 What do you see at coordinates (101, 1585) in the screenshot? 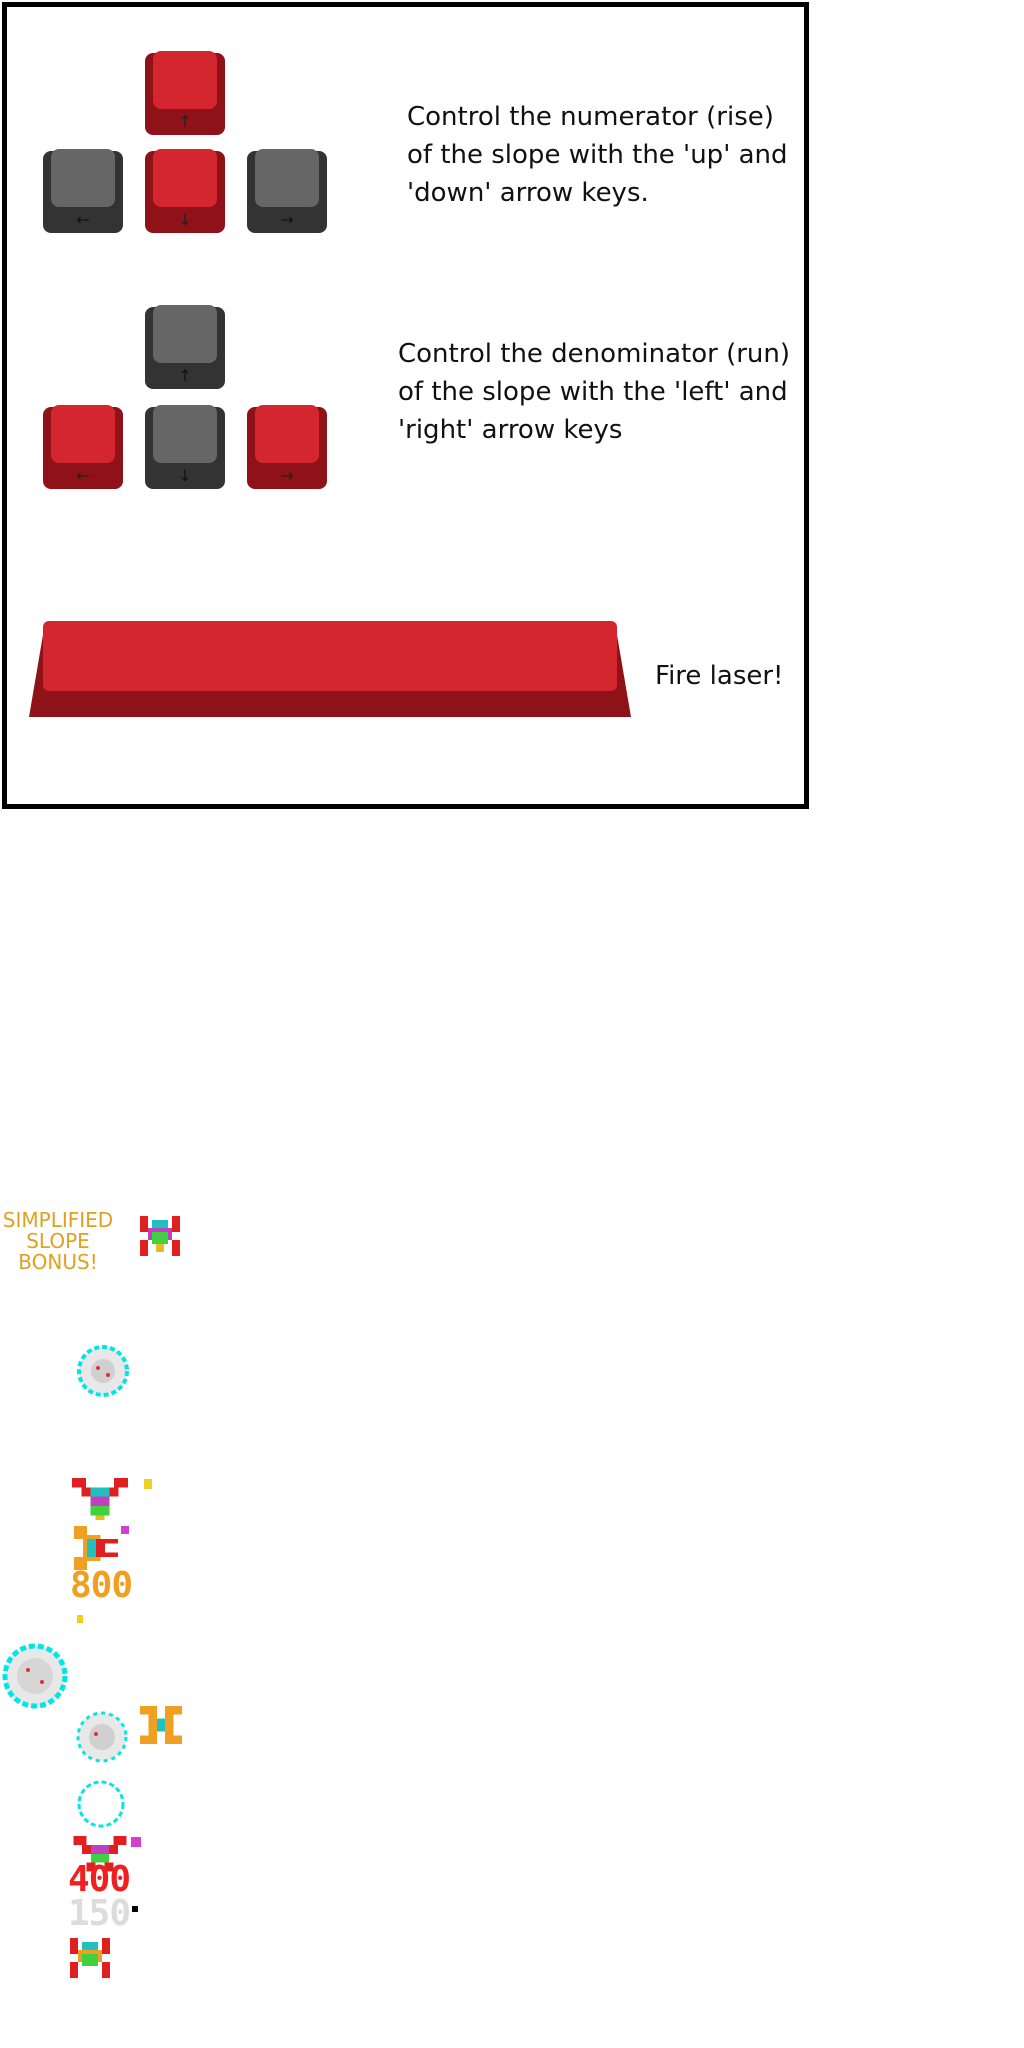
I see `score-800-sprite: 800` at bounding box center [101, 1585].